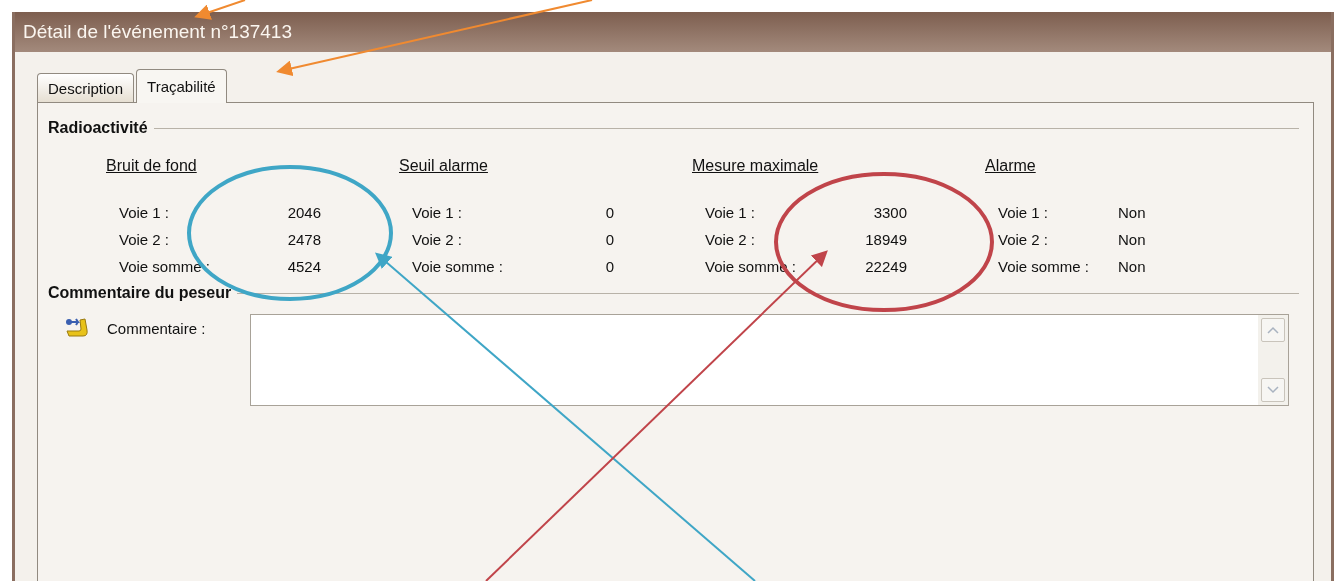 The width and height of the screenshot is (1343, 581). What do you see at coordinates (769, 360) in the screenshot?
I see `comment-field` at bounding box center [769, 360].